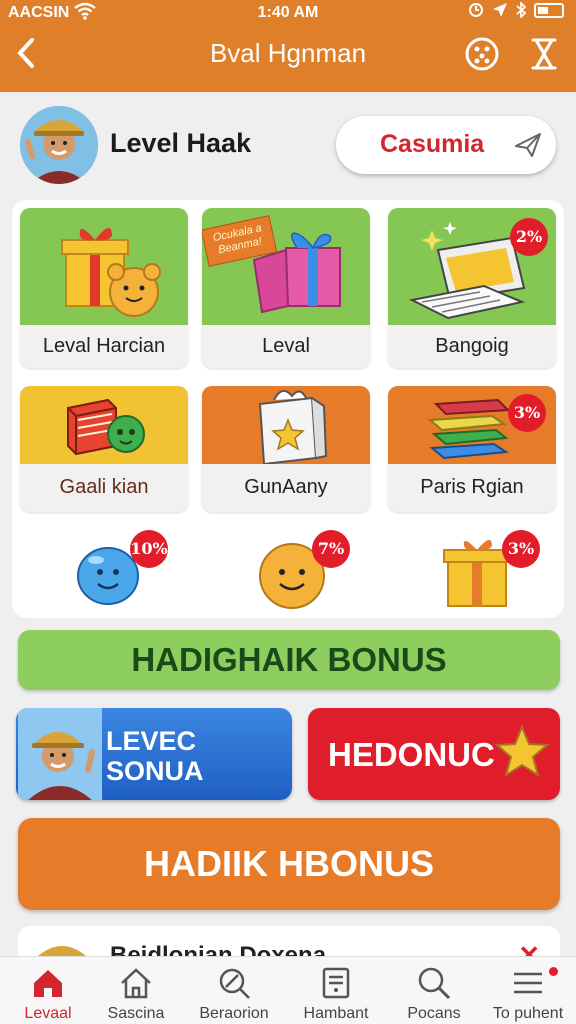  Describe the element at coordinates (528, 145) in the screenshot. I see `send-icon` at that location.